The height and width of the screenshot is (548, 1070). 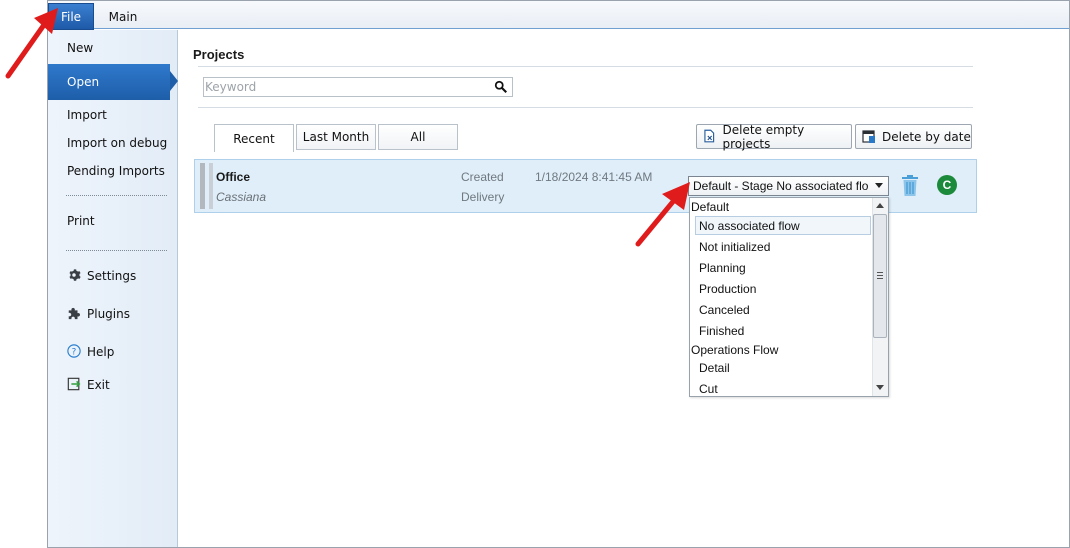 What do you see at coordinates (87, 115) in the screenshot?
I see `sidebar-item-import: Import` at bounding box center [87, 115].